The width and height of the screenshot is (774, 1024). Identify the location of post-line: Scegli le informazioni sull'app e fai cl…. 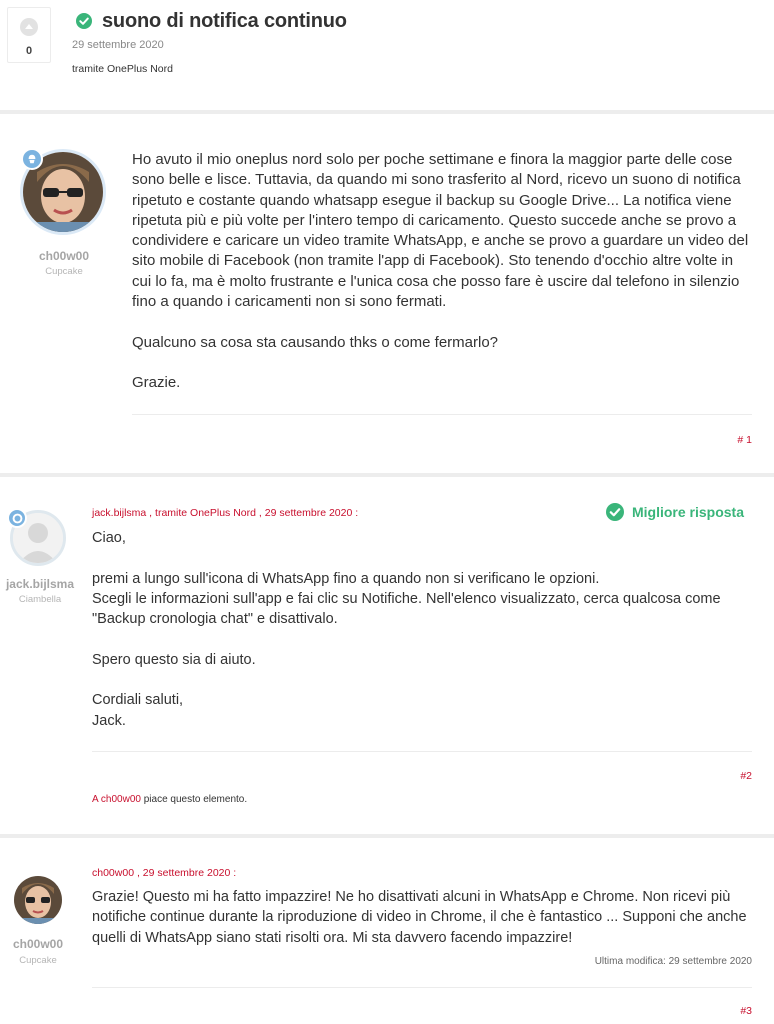
(406, 598).